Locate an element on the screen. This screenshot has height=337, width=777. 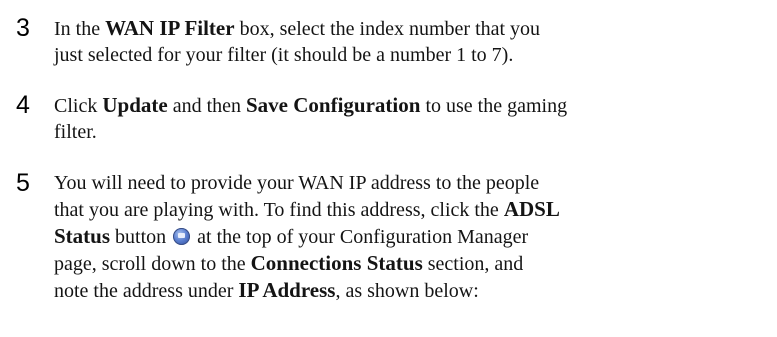
text-run: button is located at coordinates (141, 237).